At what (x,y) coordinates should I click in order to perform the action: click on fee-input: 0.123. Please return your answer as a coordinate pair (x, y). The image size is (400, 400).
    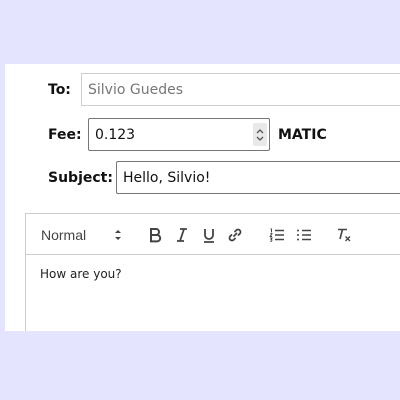
    Looking at the image, I should click on (179, 134).